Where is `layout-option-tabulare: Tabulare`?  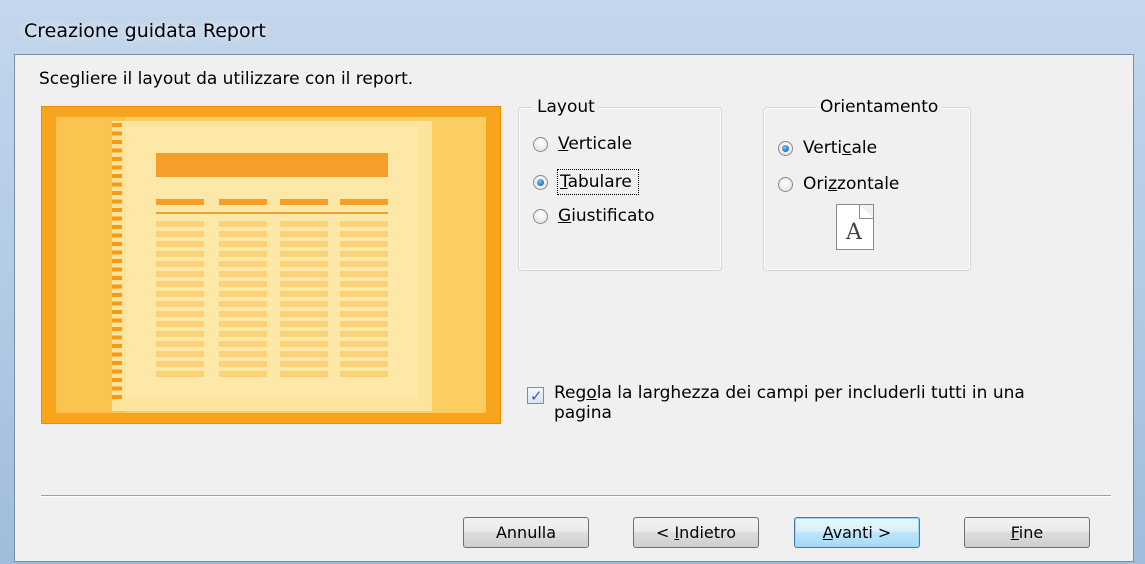 layout-option-tabulare: Tabulare is located at coordinates (586, 182).